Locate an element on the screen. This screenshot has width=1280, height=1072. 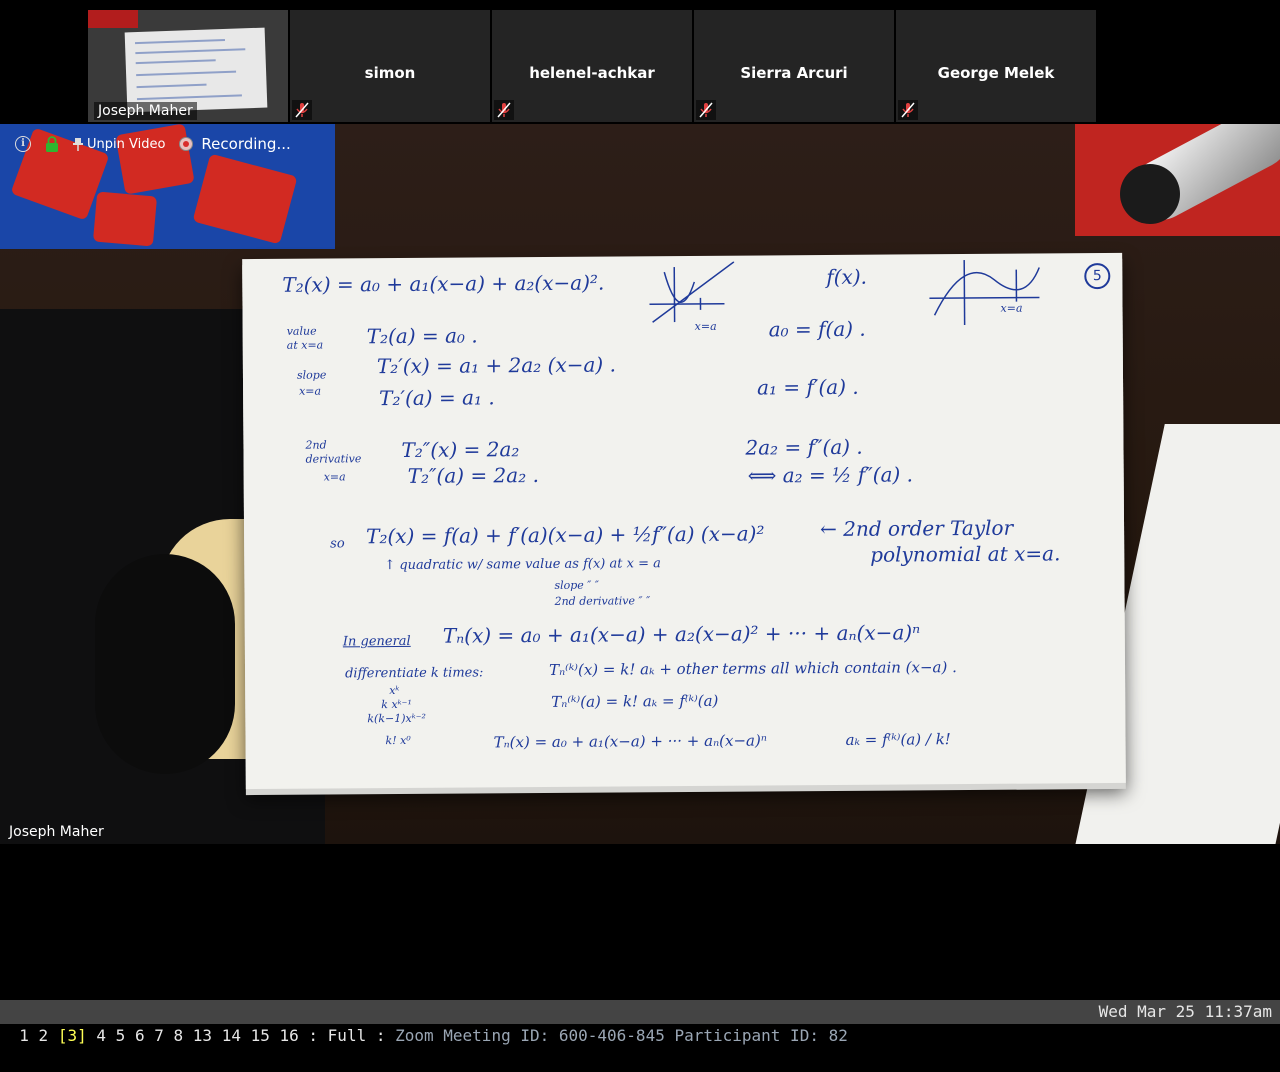
workspace-item: 5 is located at coordinates (121, 1035).